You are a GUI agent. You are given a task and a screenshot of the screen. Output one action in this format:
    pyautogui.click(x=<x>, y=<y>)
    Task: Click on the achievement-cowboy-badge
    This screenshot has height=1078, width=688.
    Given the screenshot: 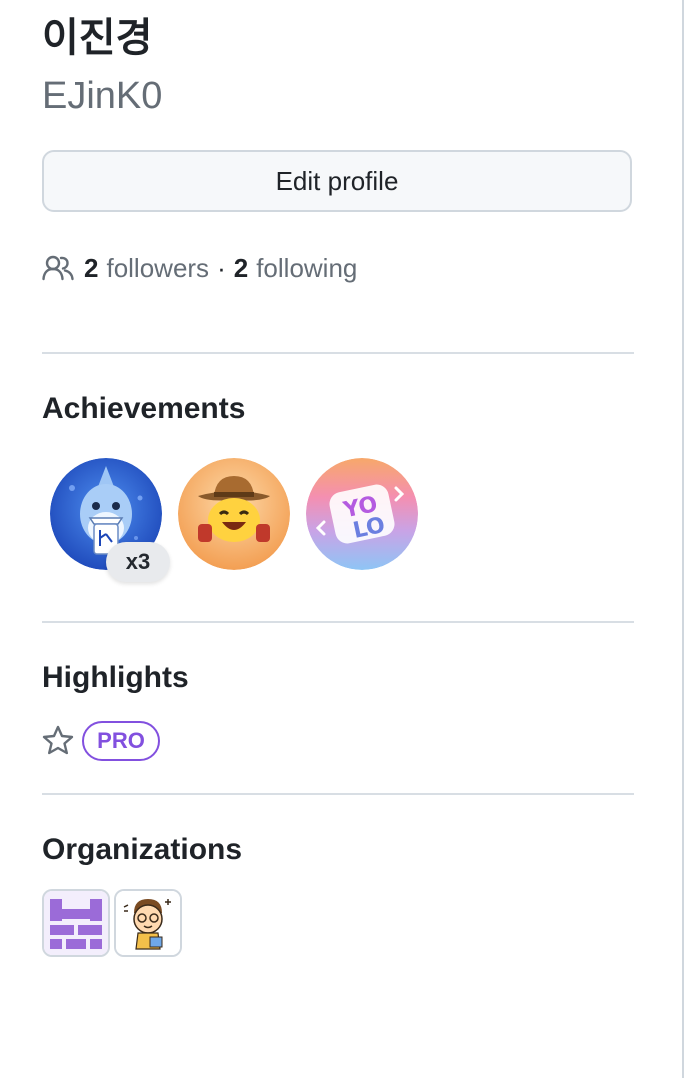 What is the action you would take?
    pyautogui.click(x=234, y=514)
    